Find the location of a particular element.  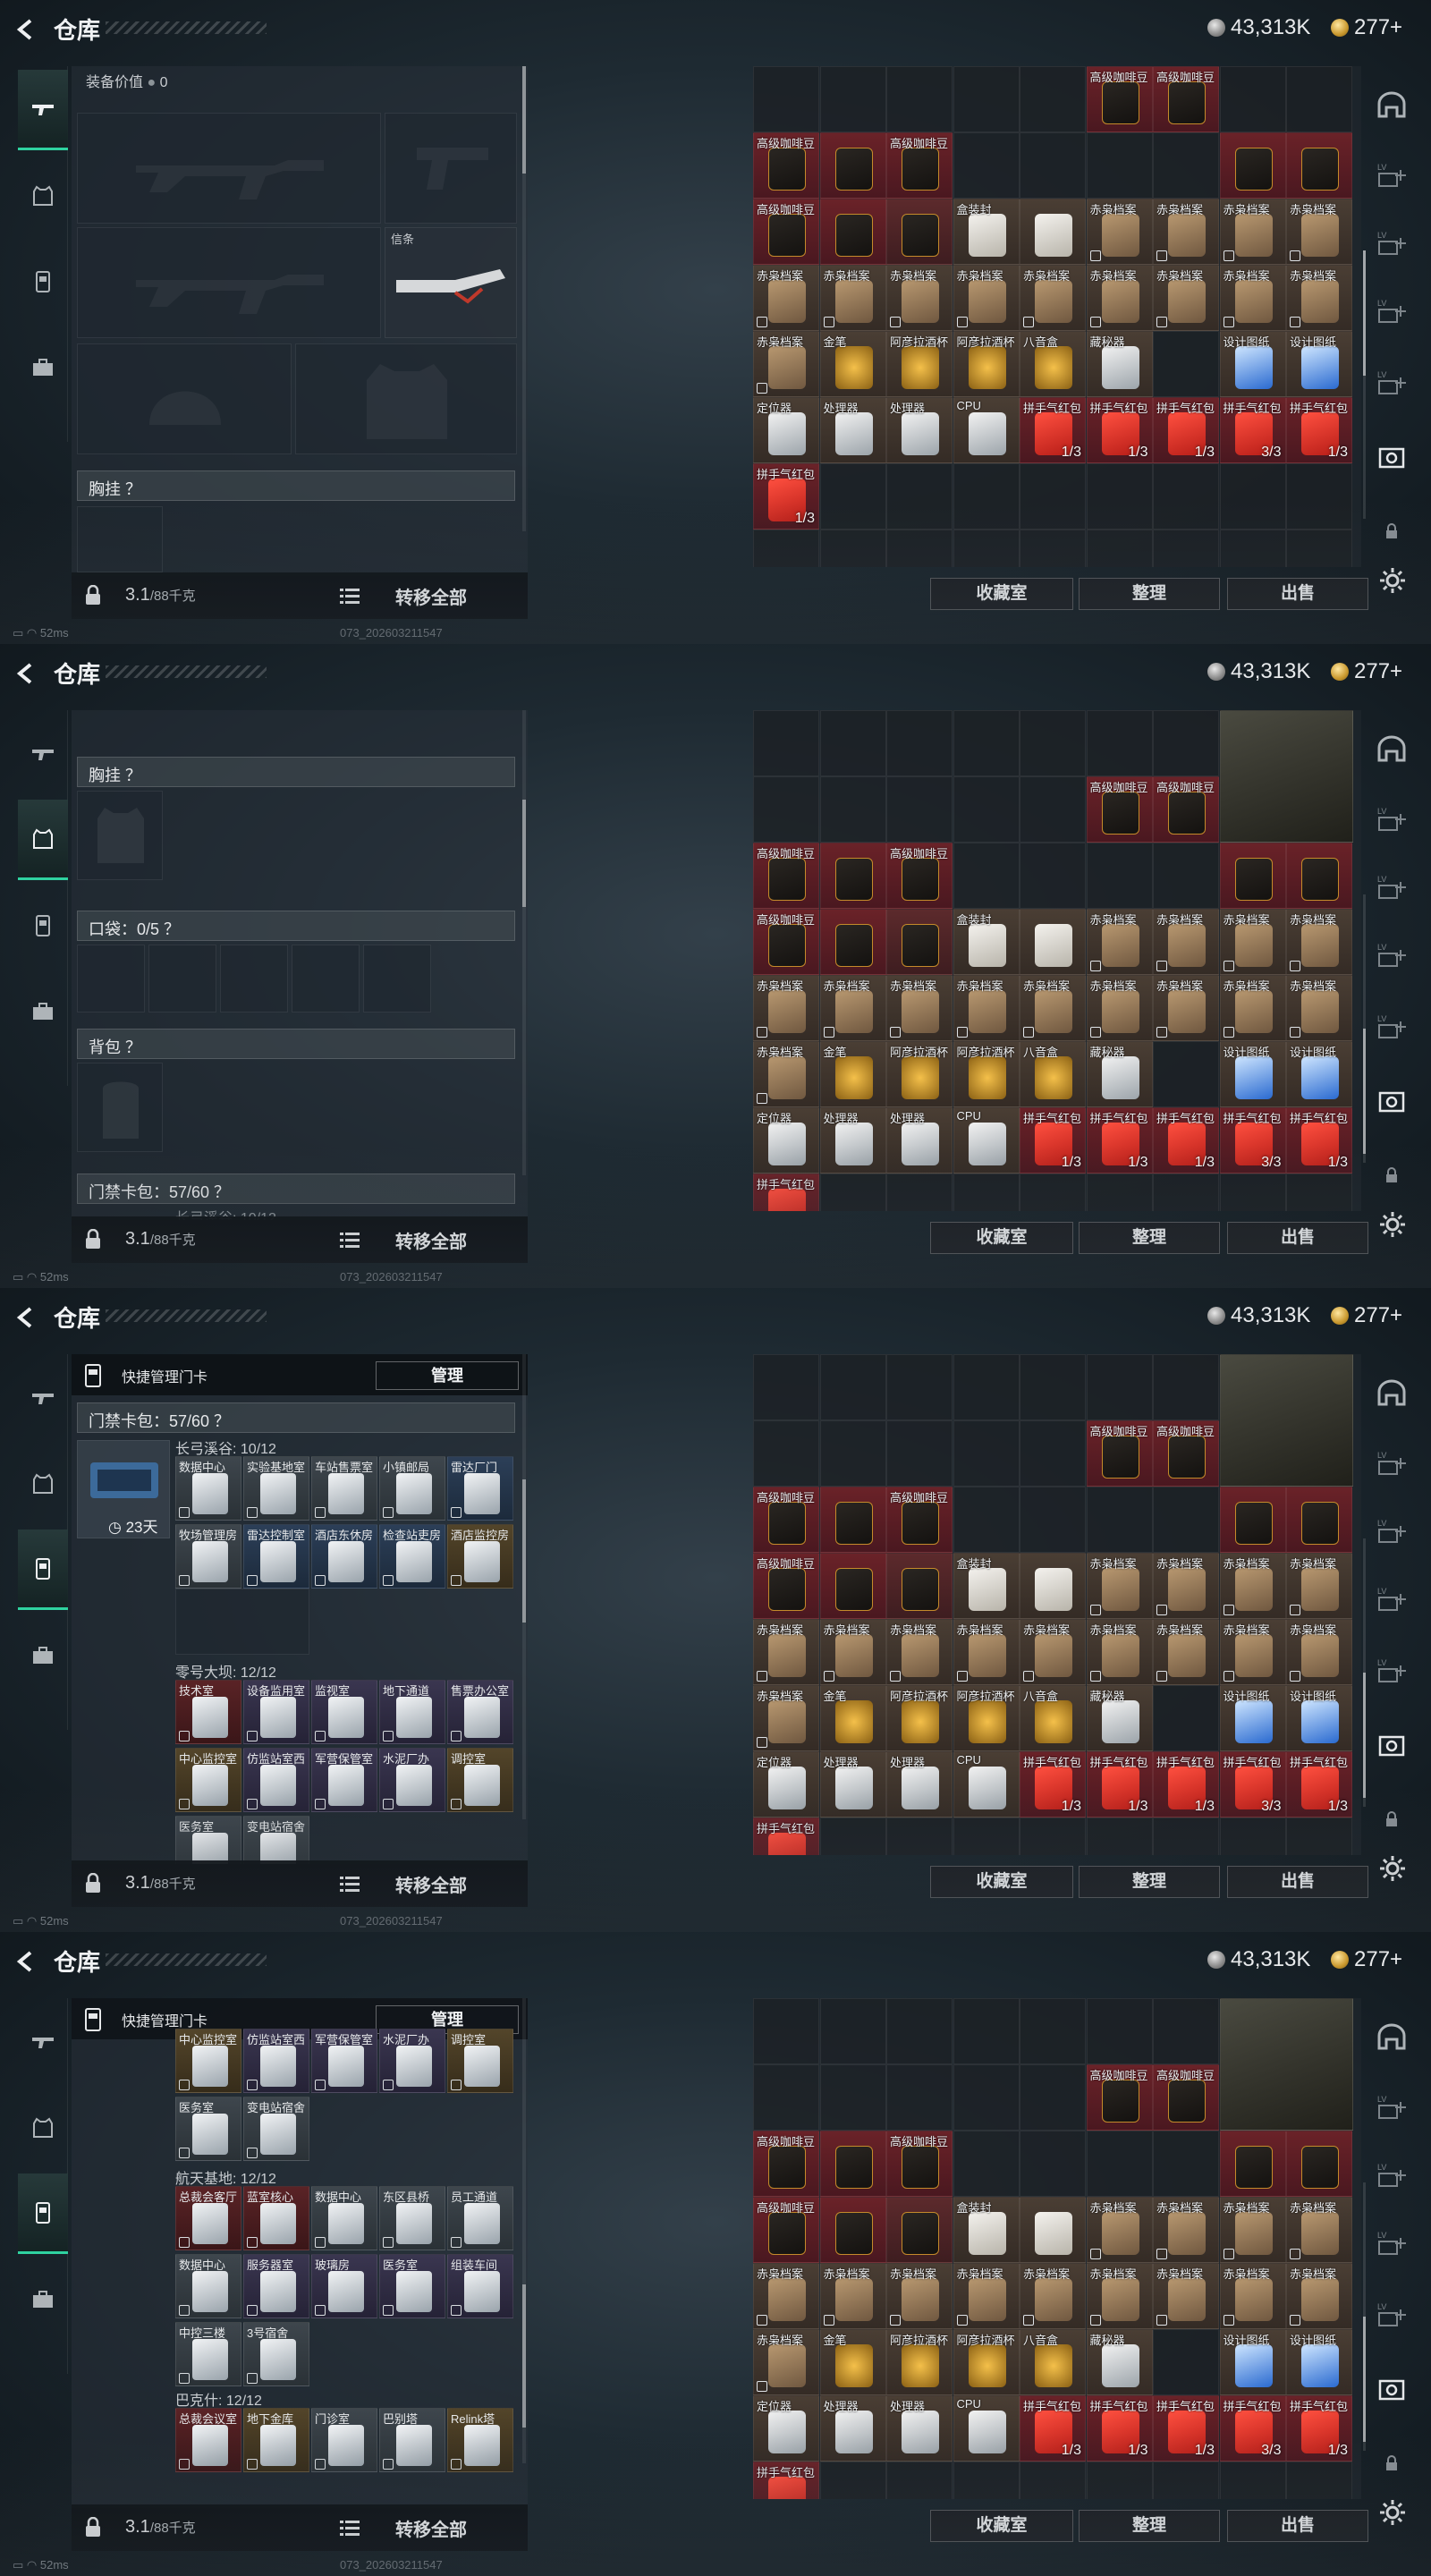

keycard-item: 酒店监控房 is located at coordinates (480, 1556).